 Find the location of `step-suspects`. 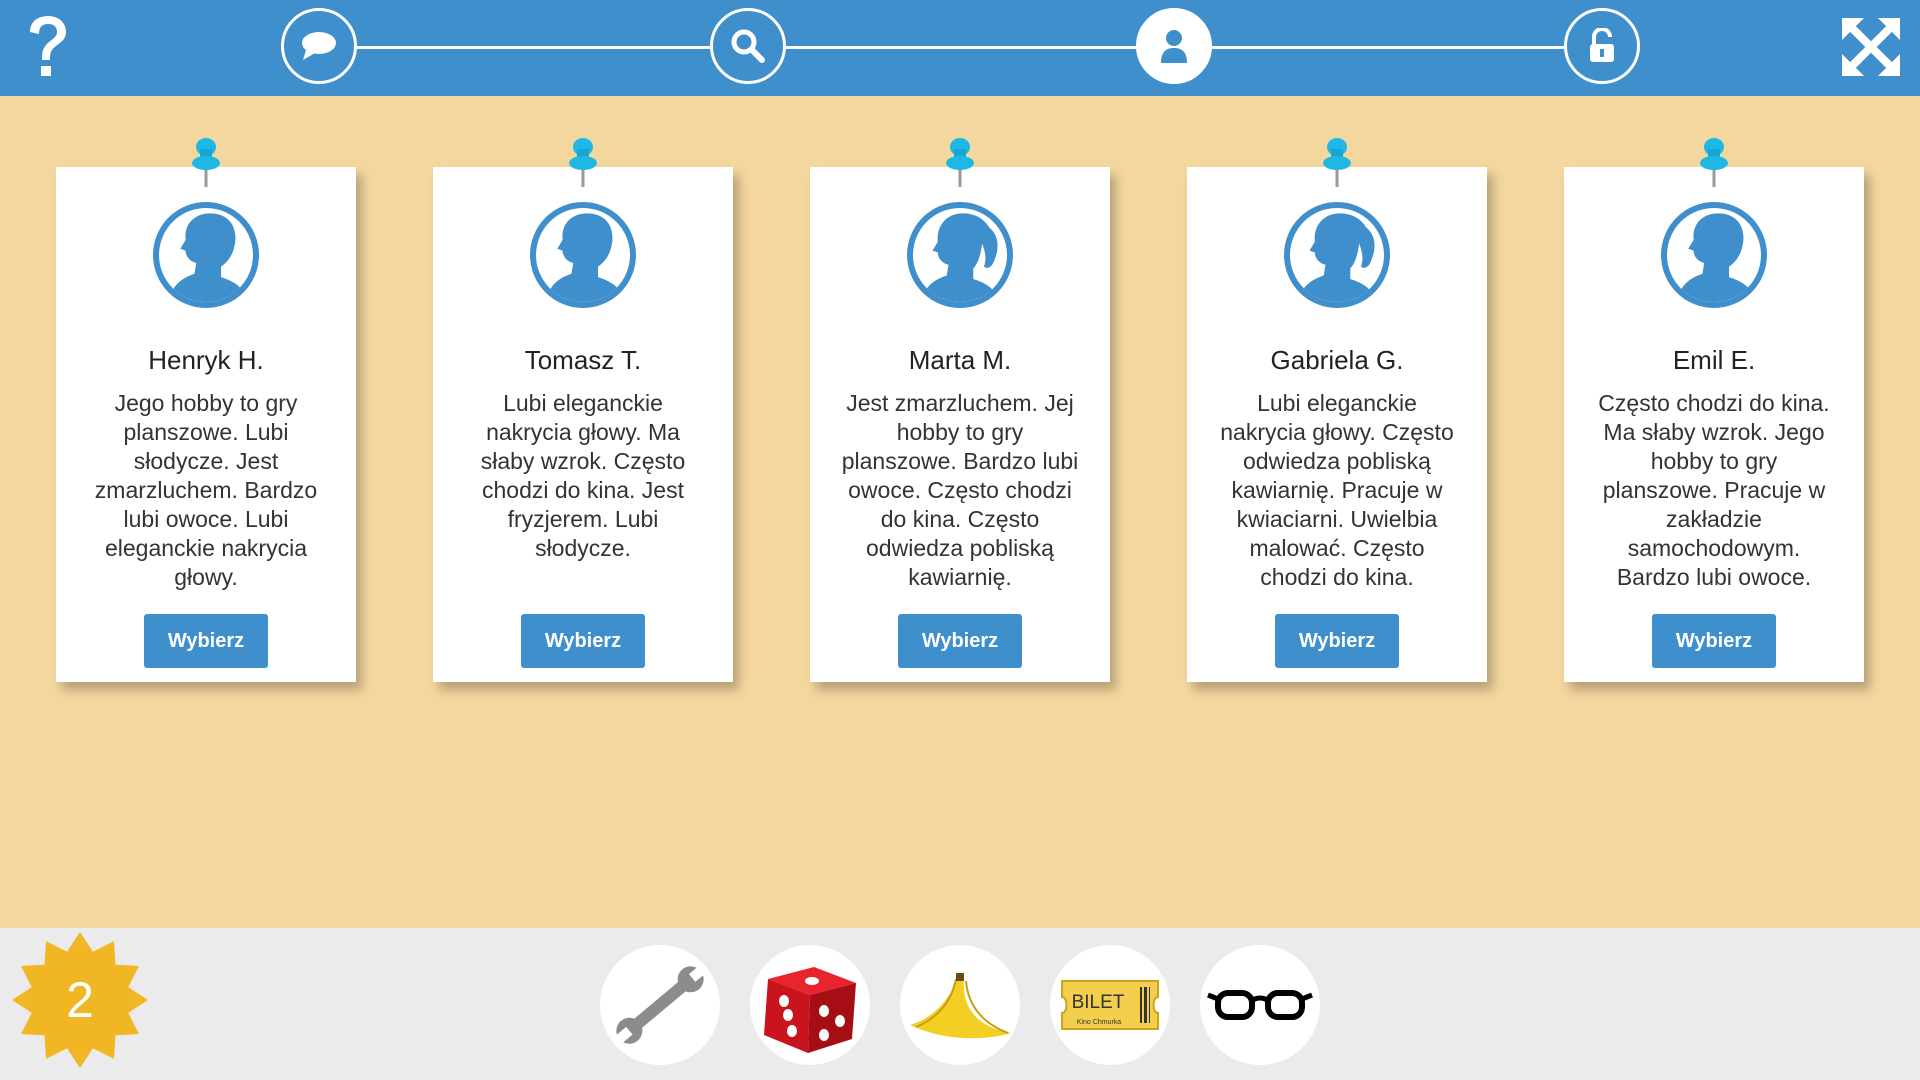

step-suspects is located at coordinates (1174, 46).